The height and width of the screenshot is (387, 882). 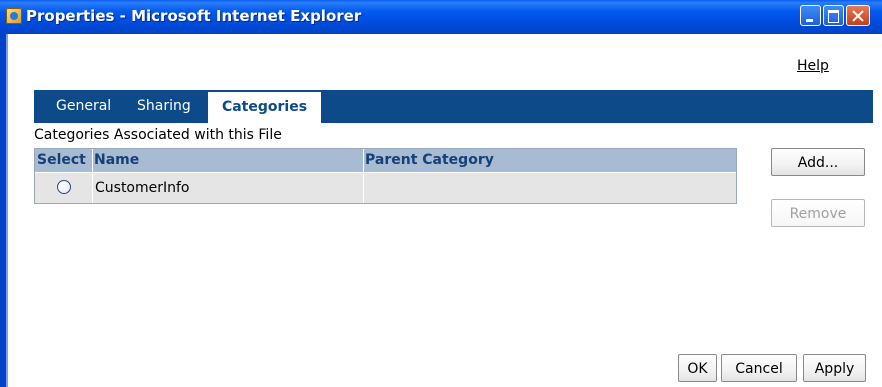 I want to click on maximize-icon, so click(x=833, y=15).